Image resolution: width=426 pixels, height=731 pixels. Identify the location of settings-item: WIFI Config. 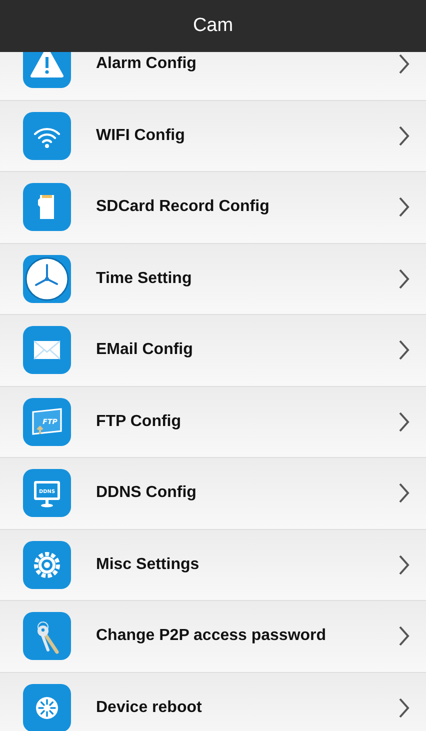
(213, 136).